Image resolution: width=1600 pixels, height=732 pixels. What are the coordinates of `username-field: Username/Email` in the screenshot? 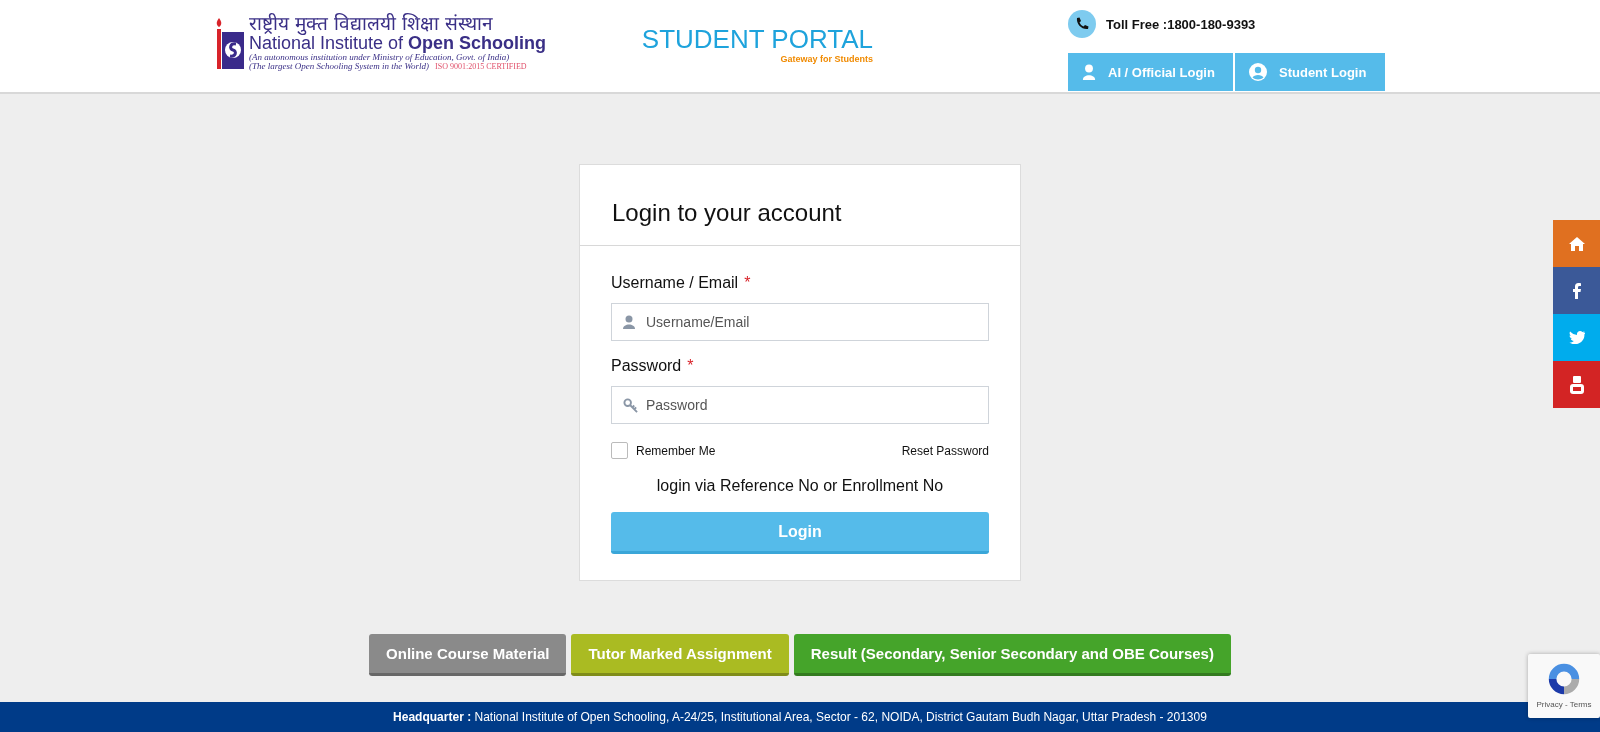 It's located at (800, 322).